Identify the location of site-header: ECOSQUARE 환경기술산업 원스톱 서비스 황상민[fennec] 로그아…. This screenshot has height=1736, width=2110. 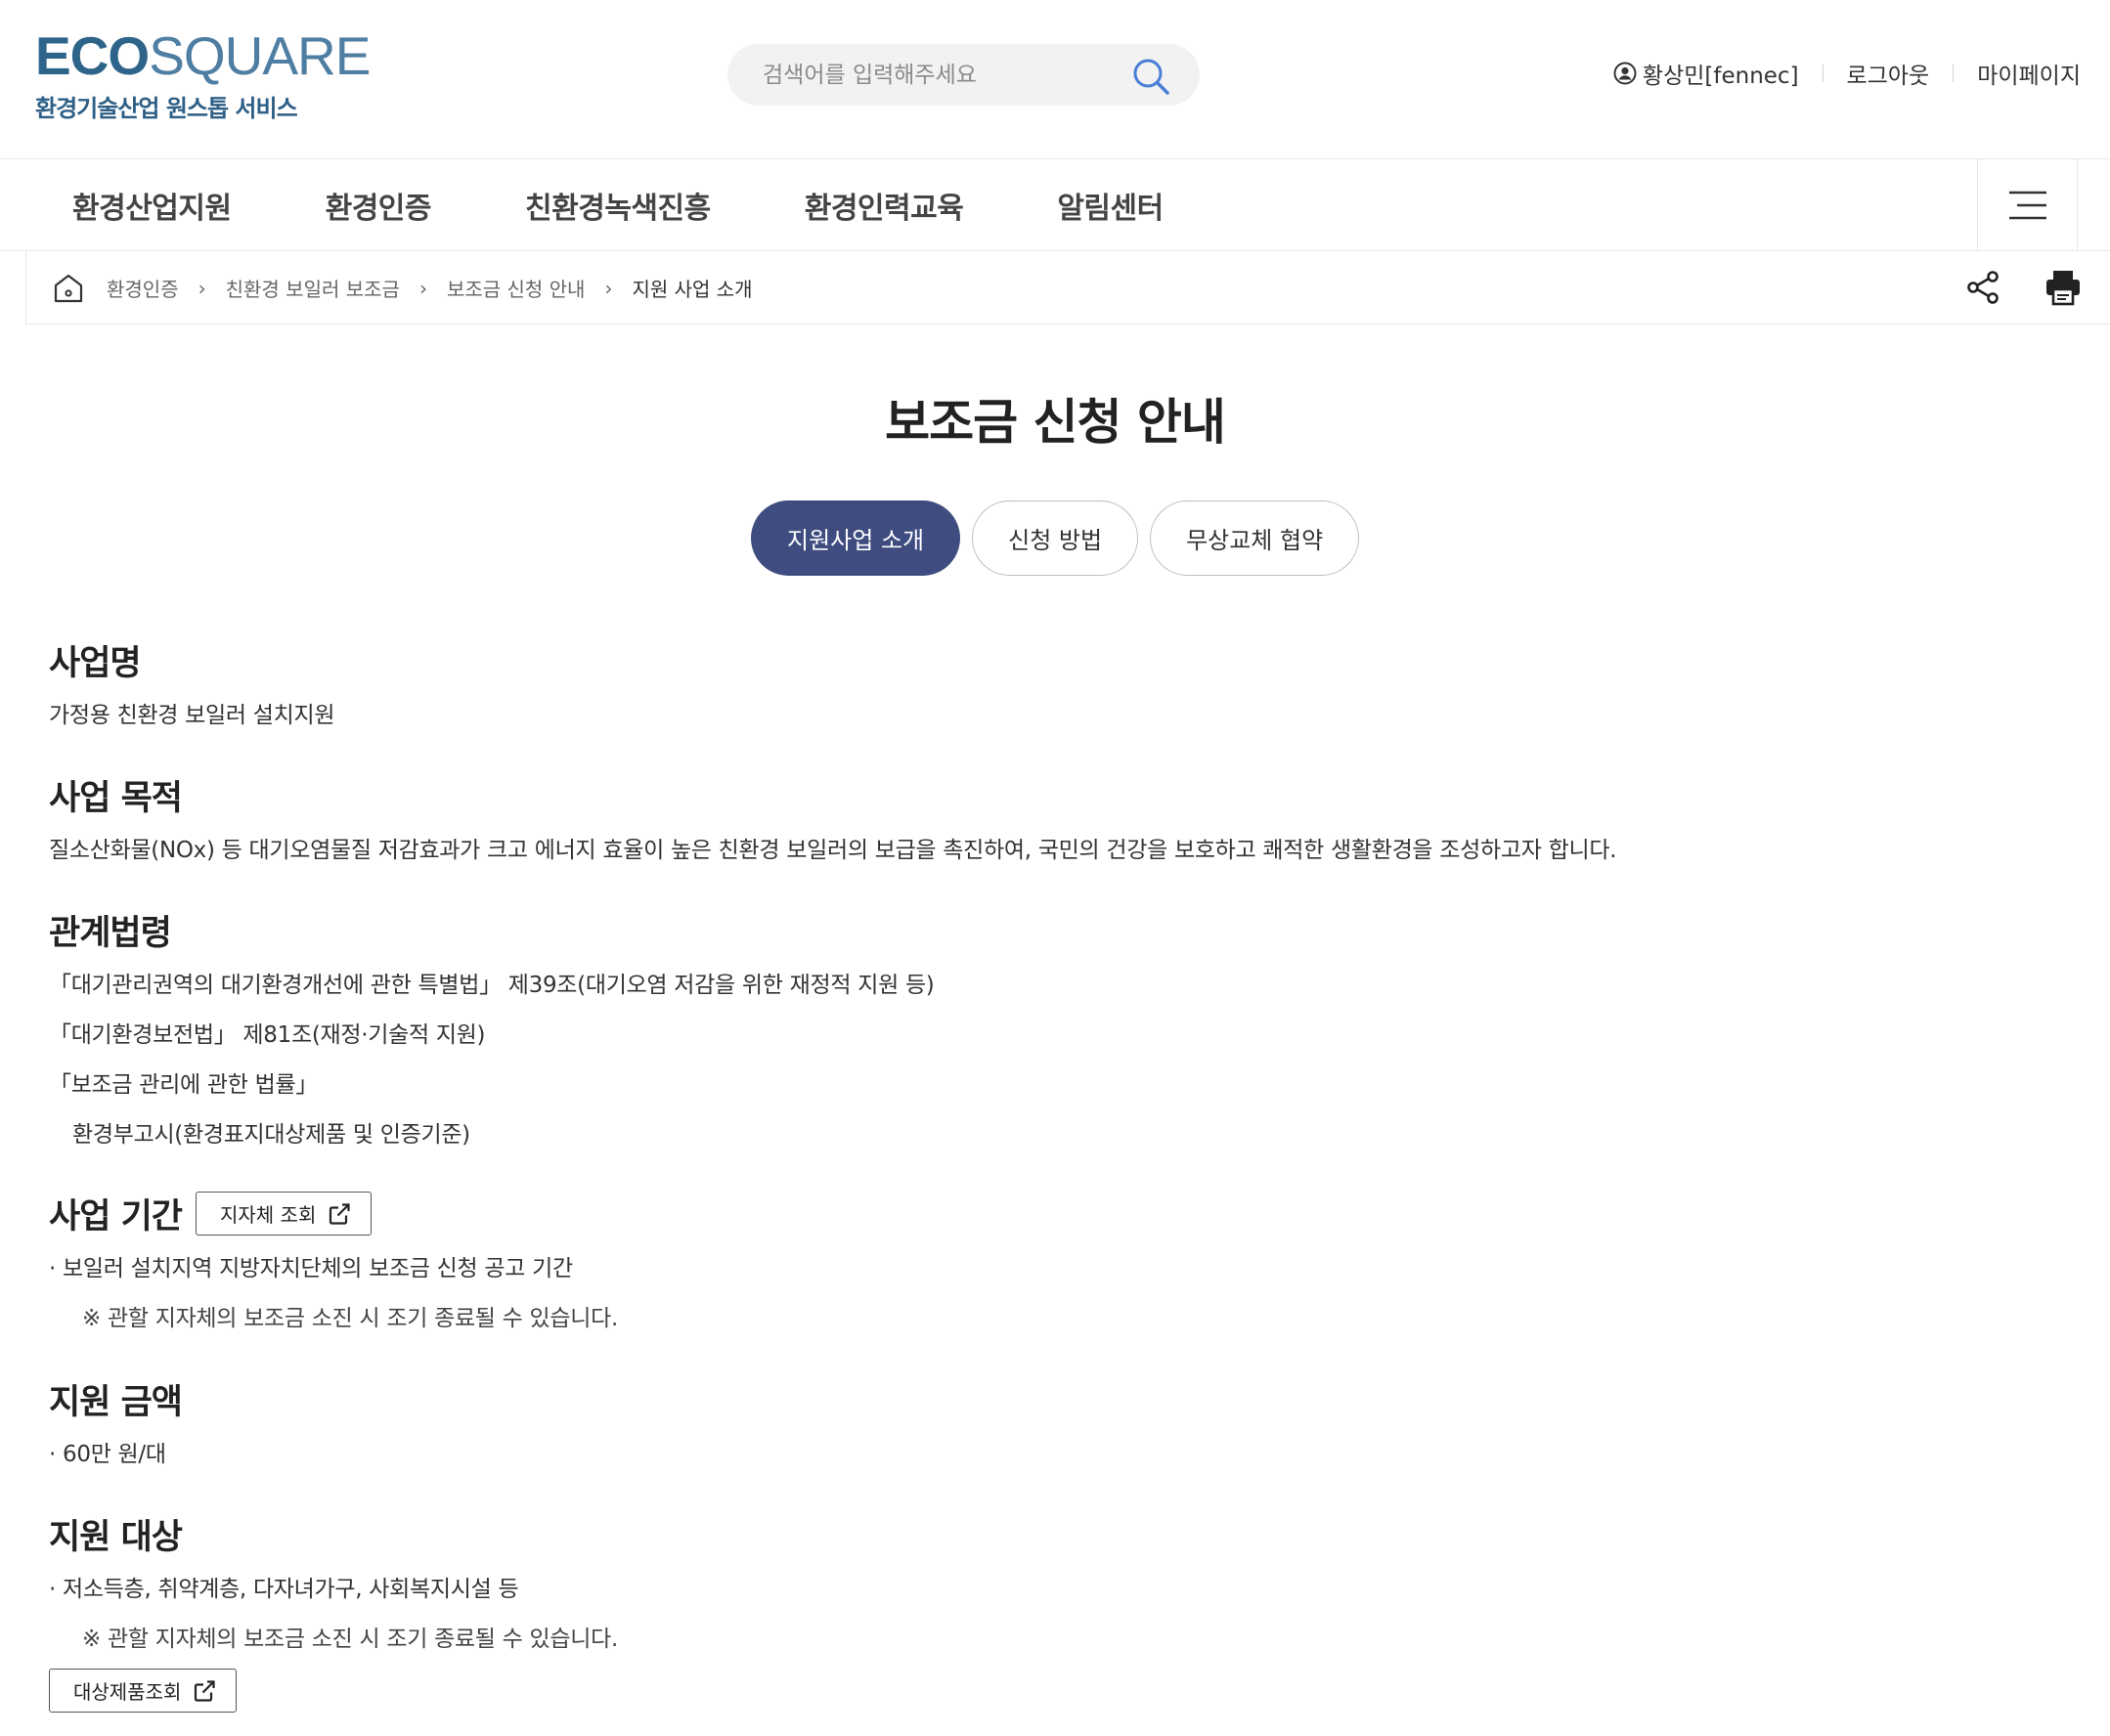
(1055, 79).